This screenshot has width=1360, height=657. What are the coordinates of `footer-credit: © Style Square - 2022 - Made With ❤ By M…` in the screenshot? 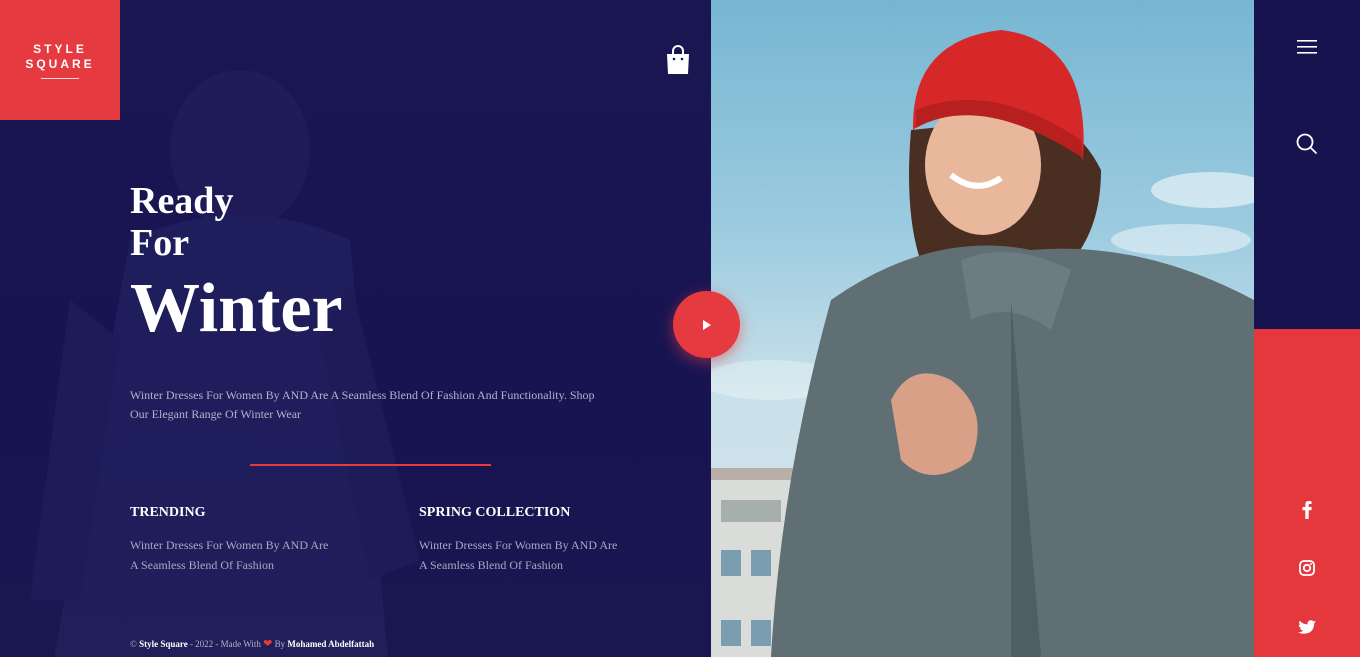 It's located at (252, 643).